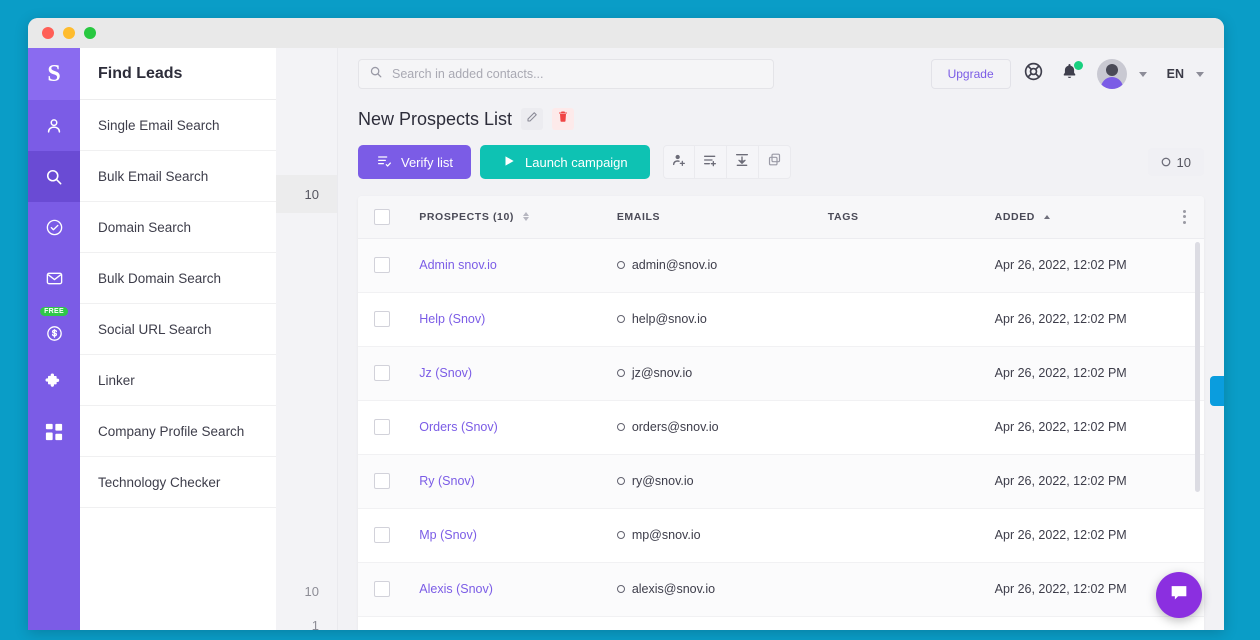 Image resolution: width=1260 pixels, height=640 pixels. I want to click on prospect-name-link: Admin snov.io, so click(458, 265).